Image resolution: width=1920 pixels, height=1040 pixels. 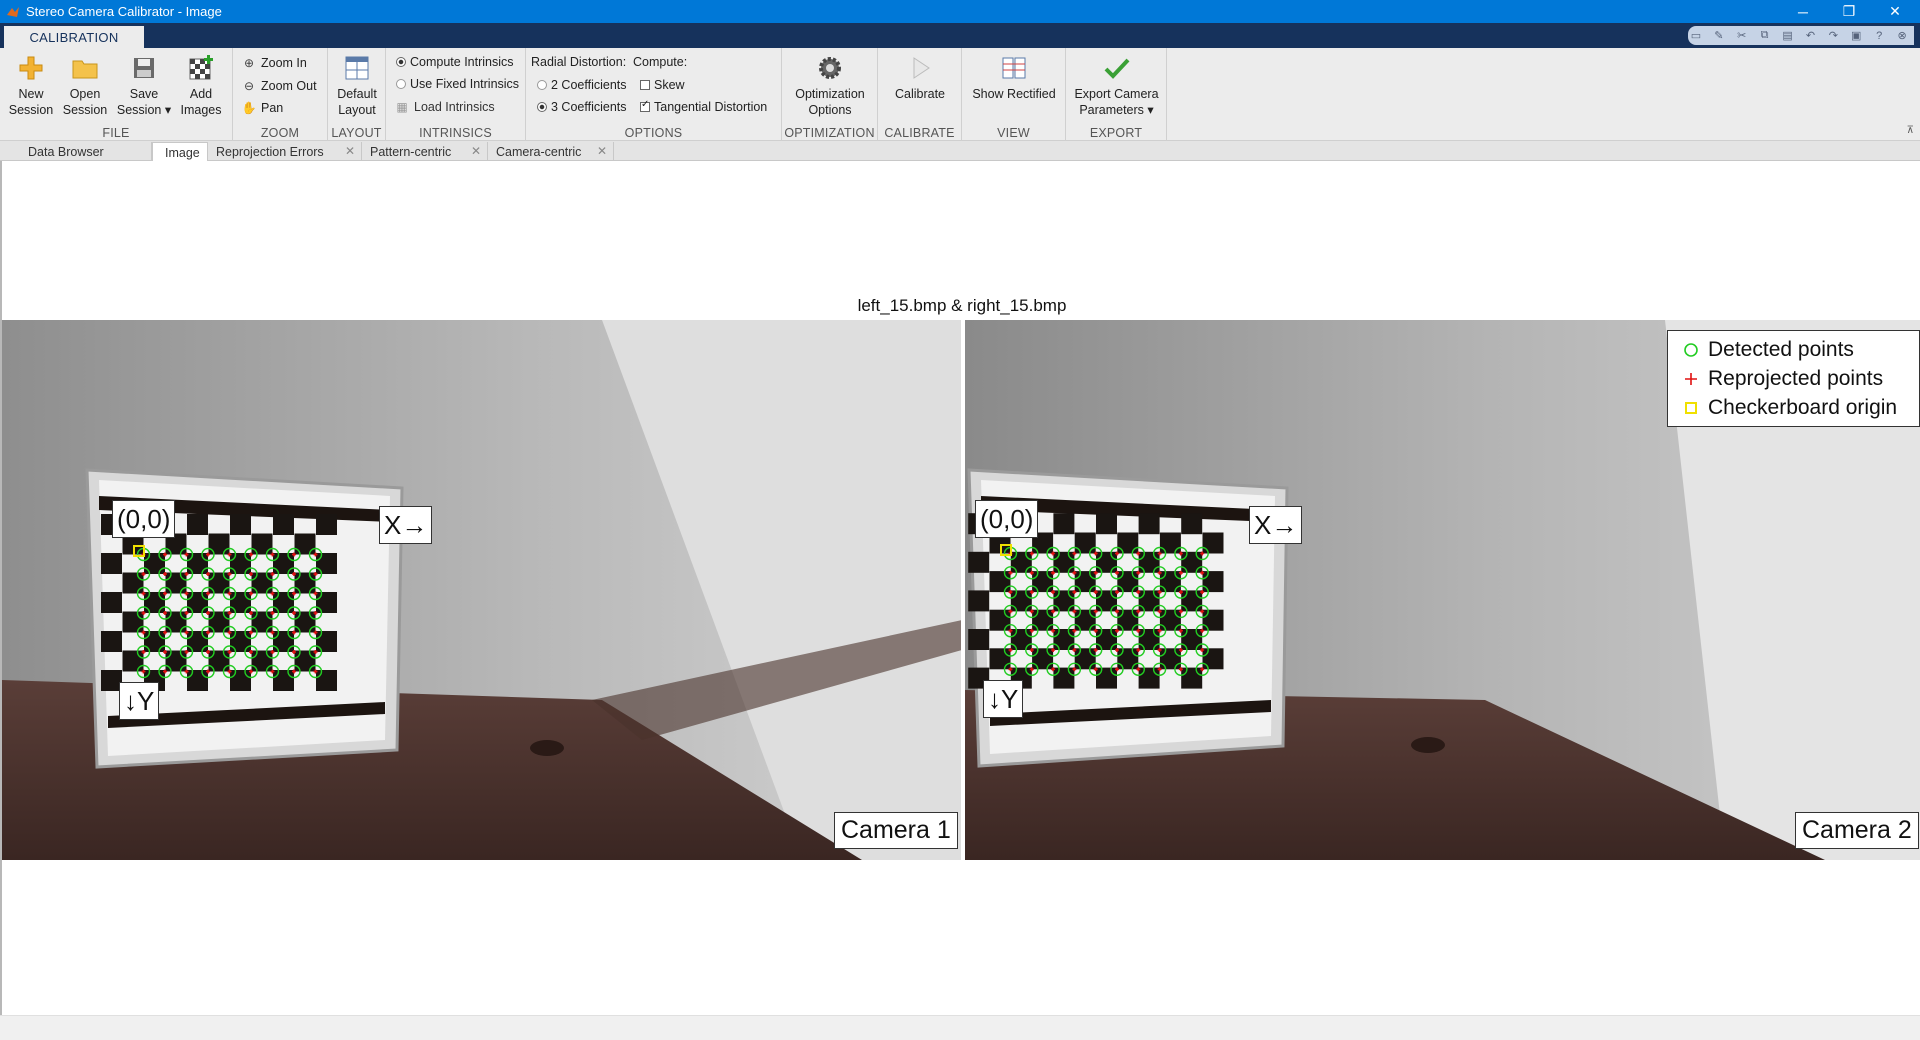 I want to click on new-session-button: New Session, so click(x=31, y=85).